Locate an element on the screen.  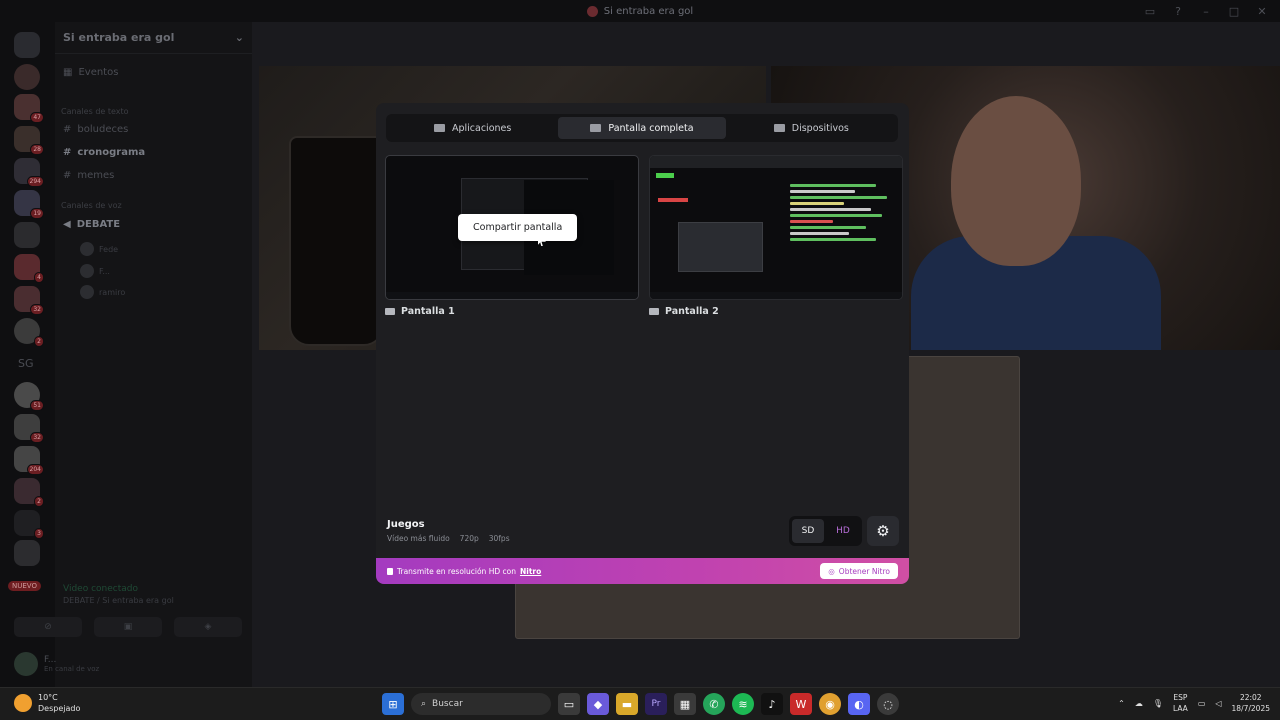
tab-applications: Aplicaciones is located at coordinates (472, 128).